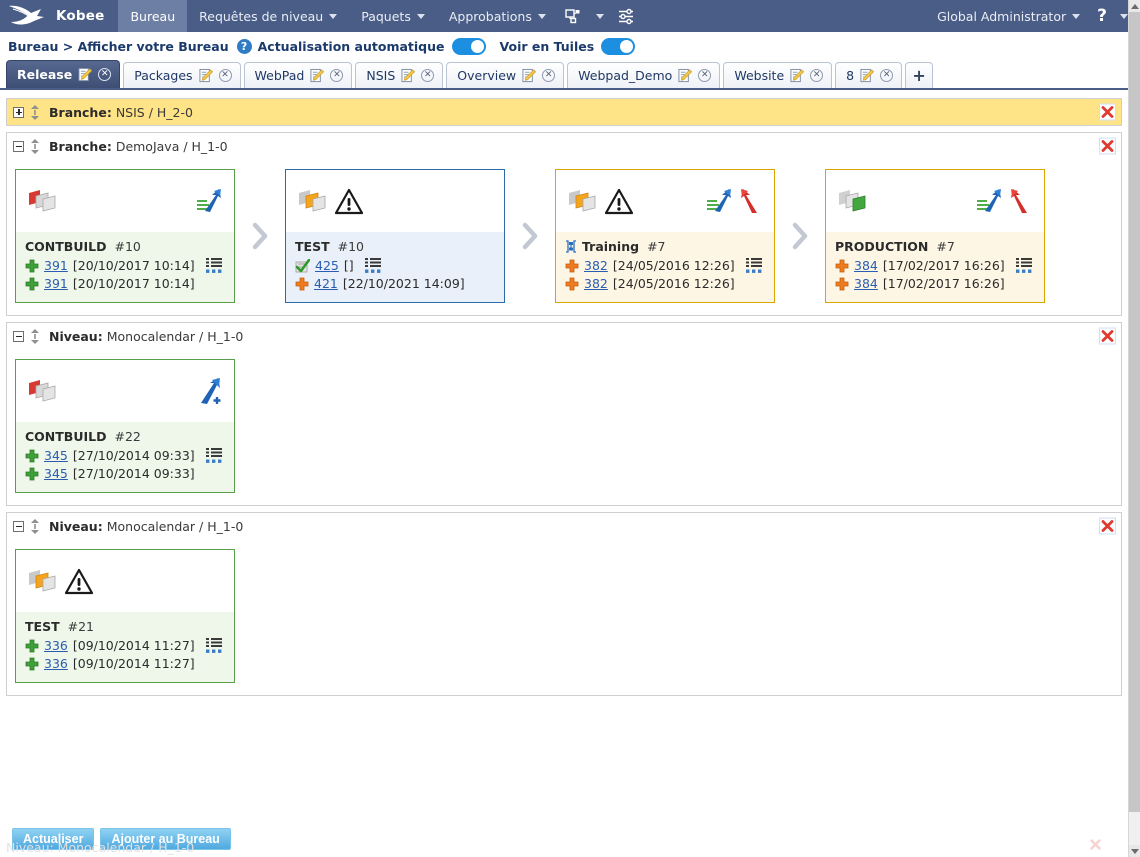  What do you see at coordinates (477, 46) in the screenshot?
I see `toggle-knob` at bounding box center [477, 46].